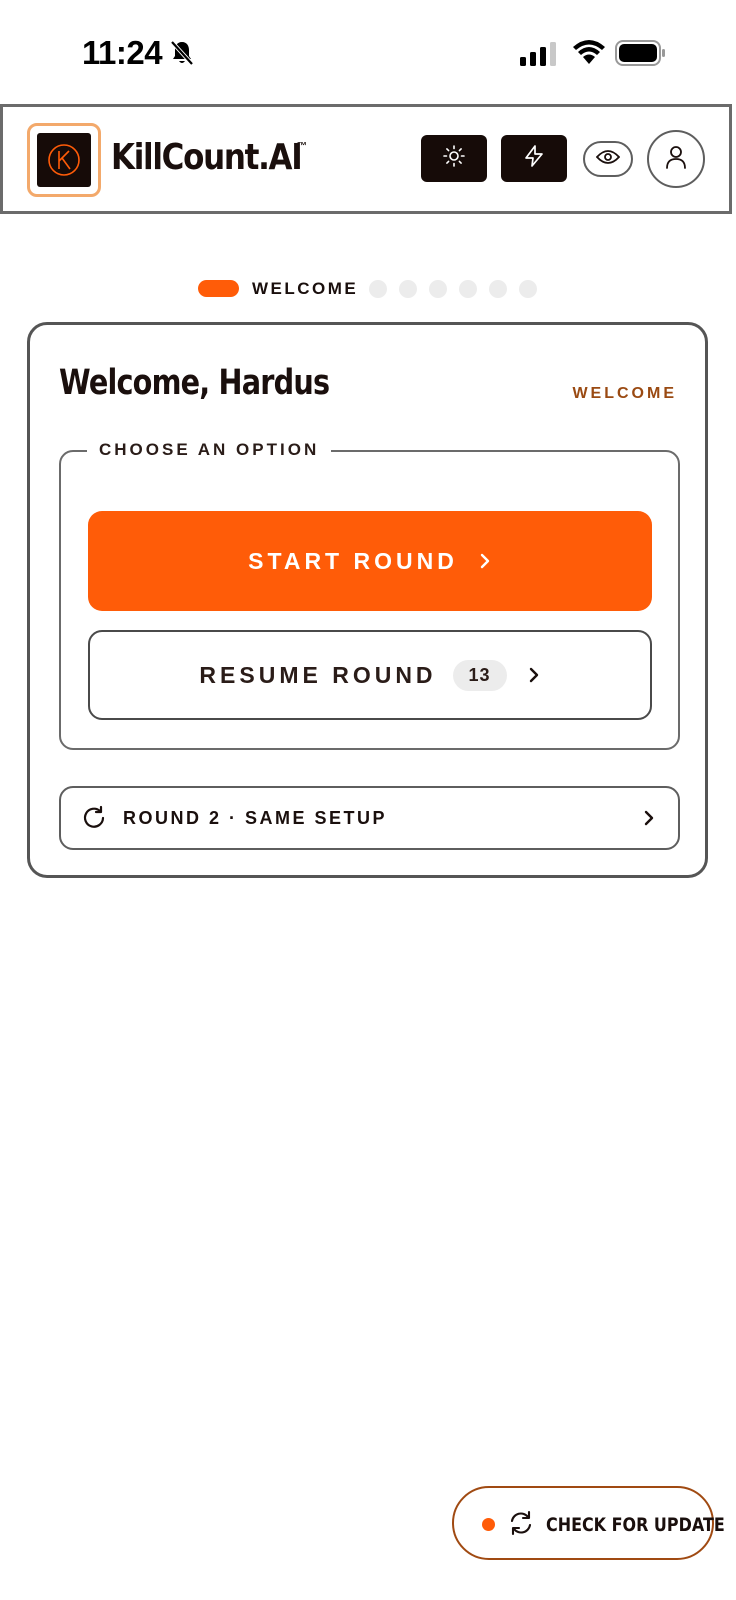 The image size is (736, 1600). I want to click on user-icon, so click(676, 159).